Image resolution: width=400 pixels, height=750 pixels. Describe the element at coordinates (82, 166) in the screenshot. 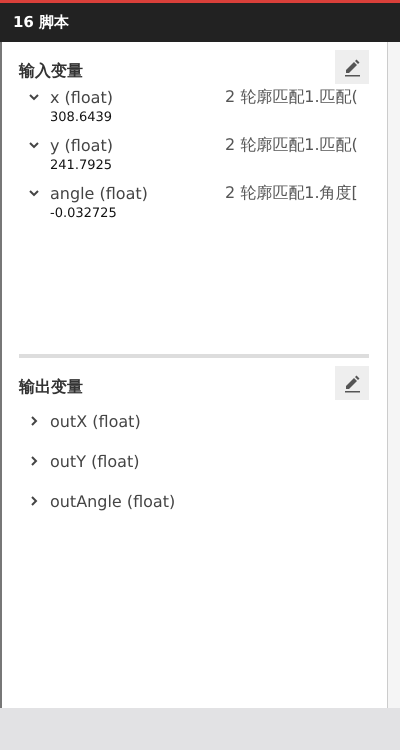

I see `variable-value: 241.7925` at that location.